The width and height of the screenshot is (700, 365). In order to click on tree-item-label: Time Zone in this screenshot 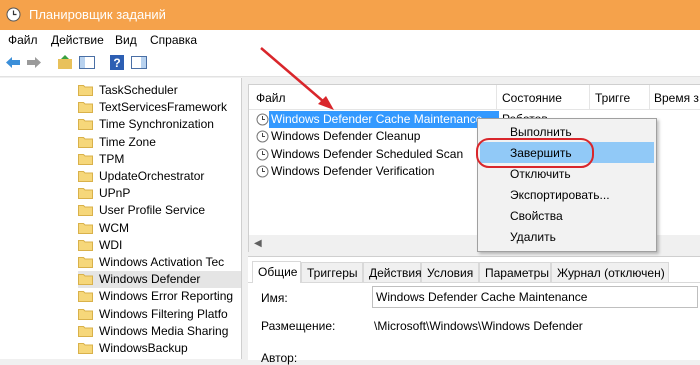, I will do `click(127, 141)`.